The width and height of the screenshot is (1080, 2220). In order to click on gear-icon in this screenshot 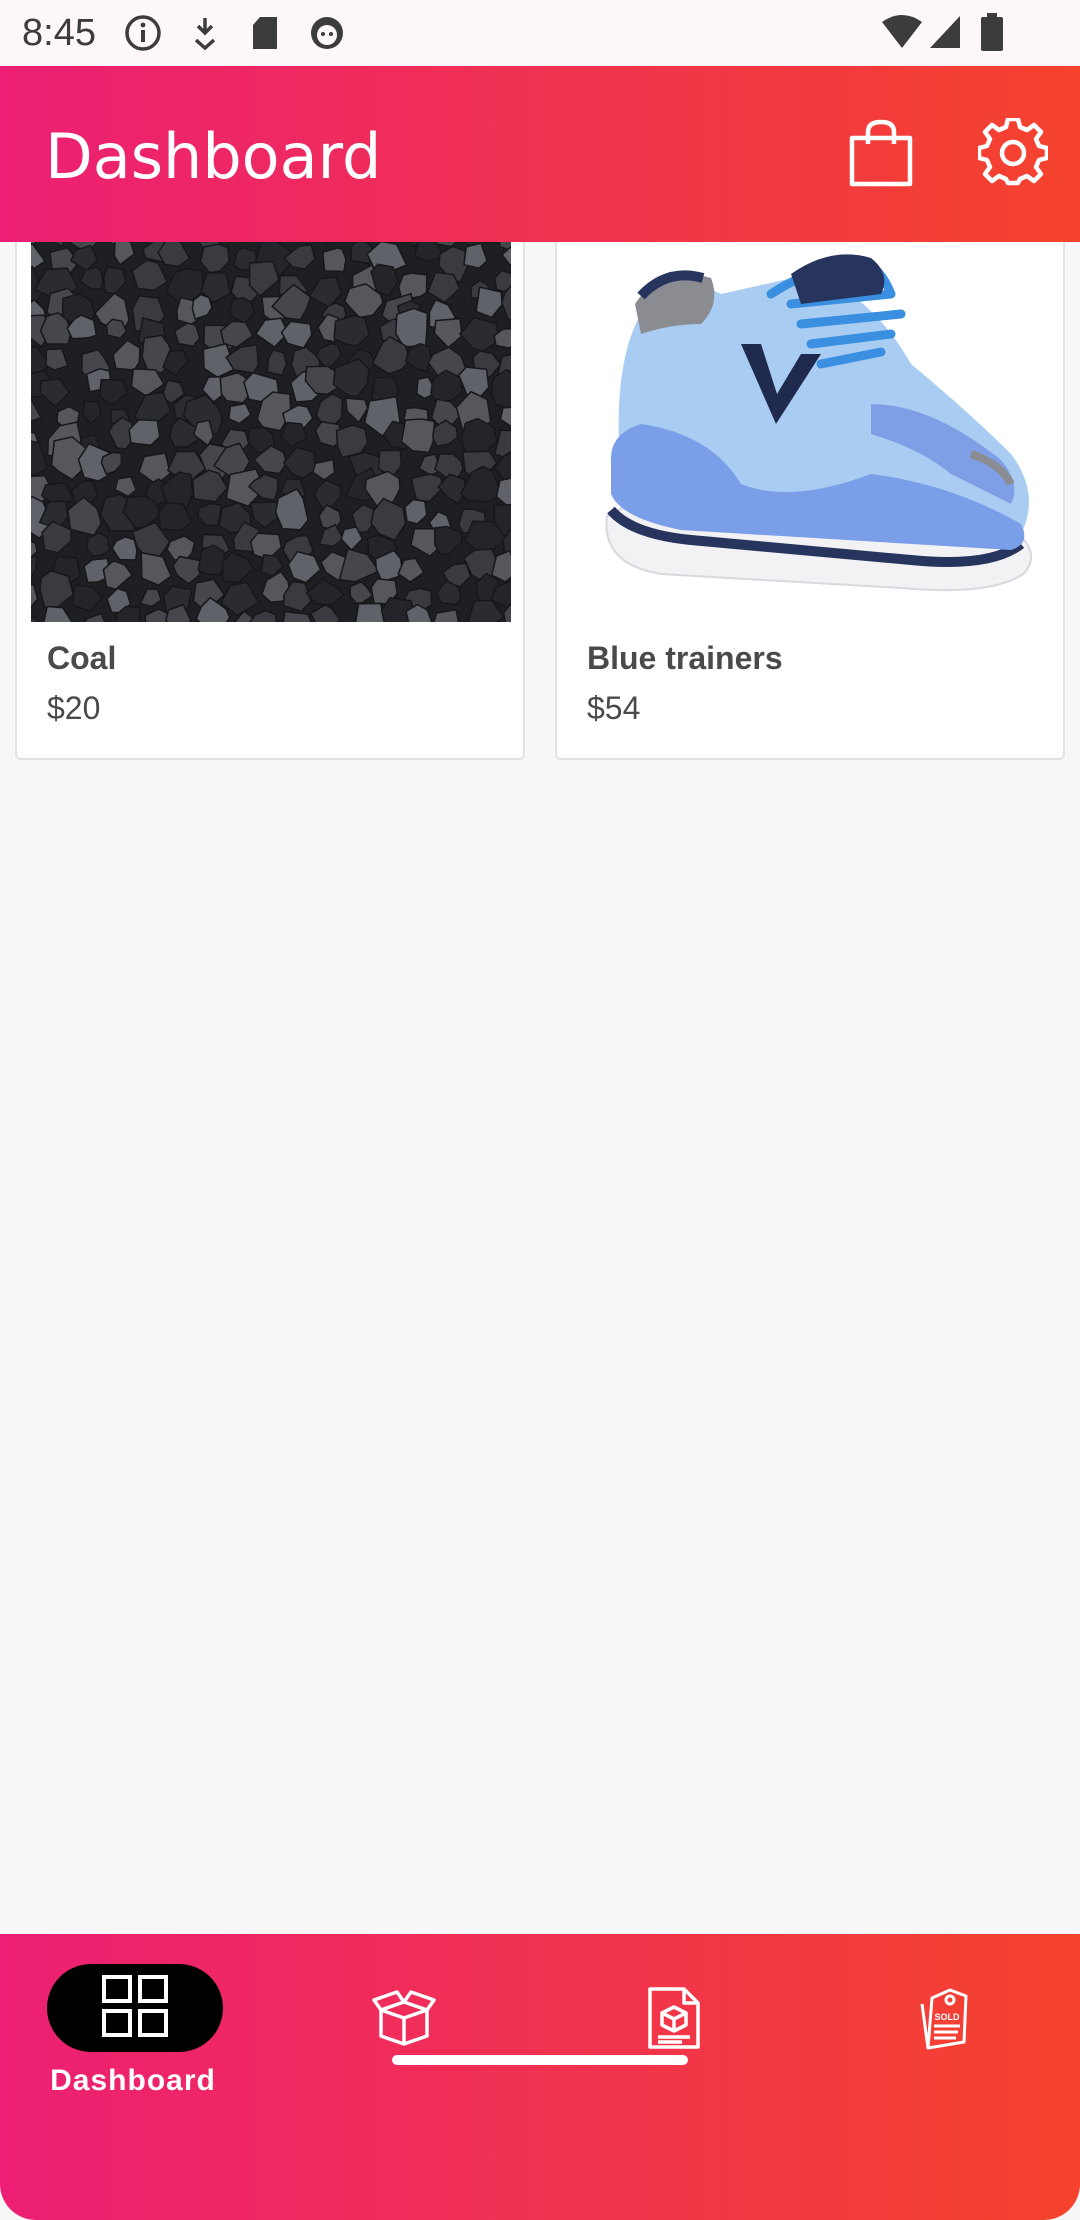, I will do `click(1013, 154)`.